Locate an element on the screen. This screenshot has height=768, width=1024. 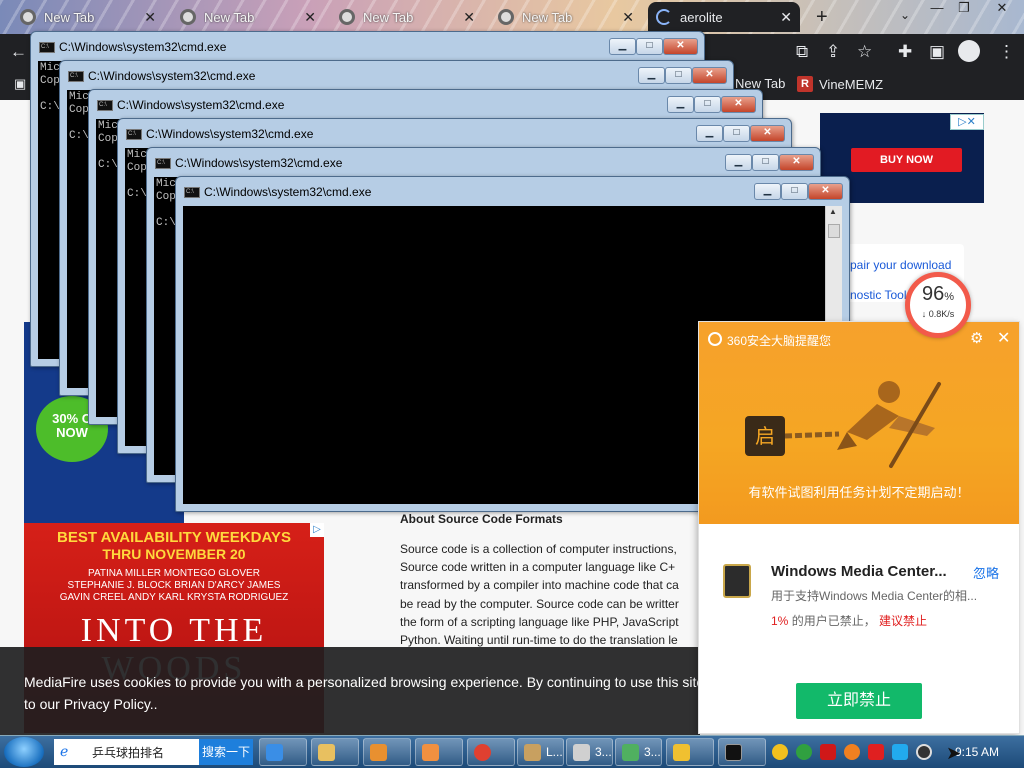
taskbar-media-button is located at coordinates (387, 752).